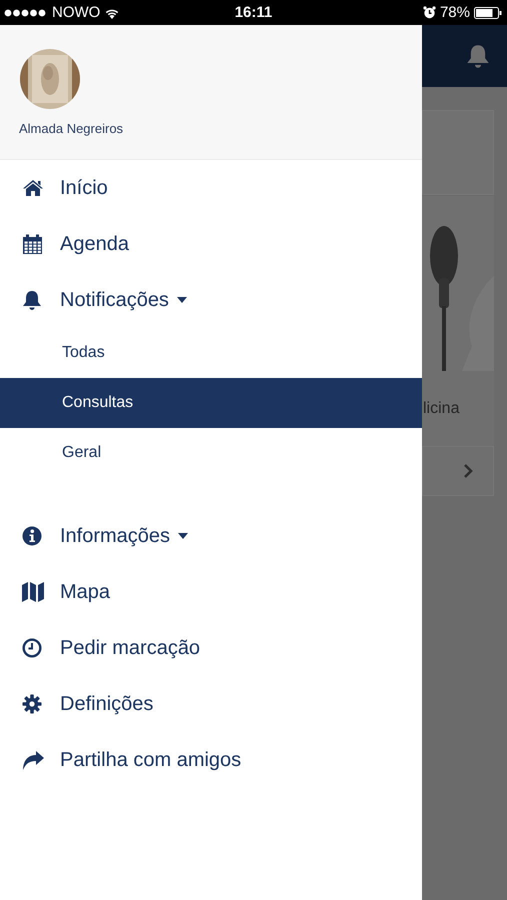 This screenshot has height=900, width=507. I want to click on card-title: licina, so click(441, 409).